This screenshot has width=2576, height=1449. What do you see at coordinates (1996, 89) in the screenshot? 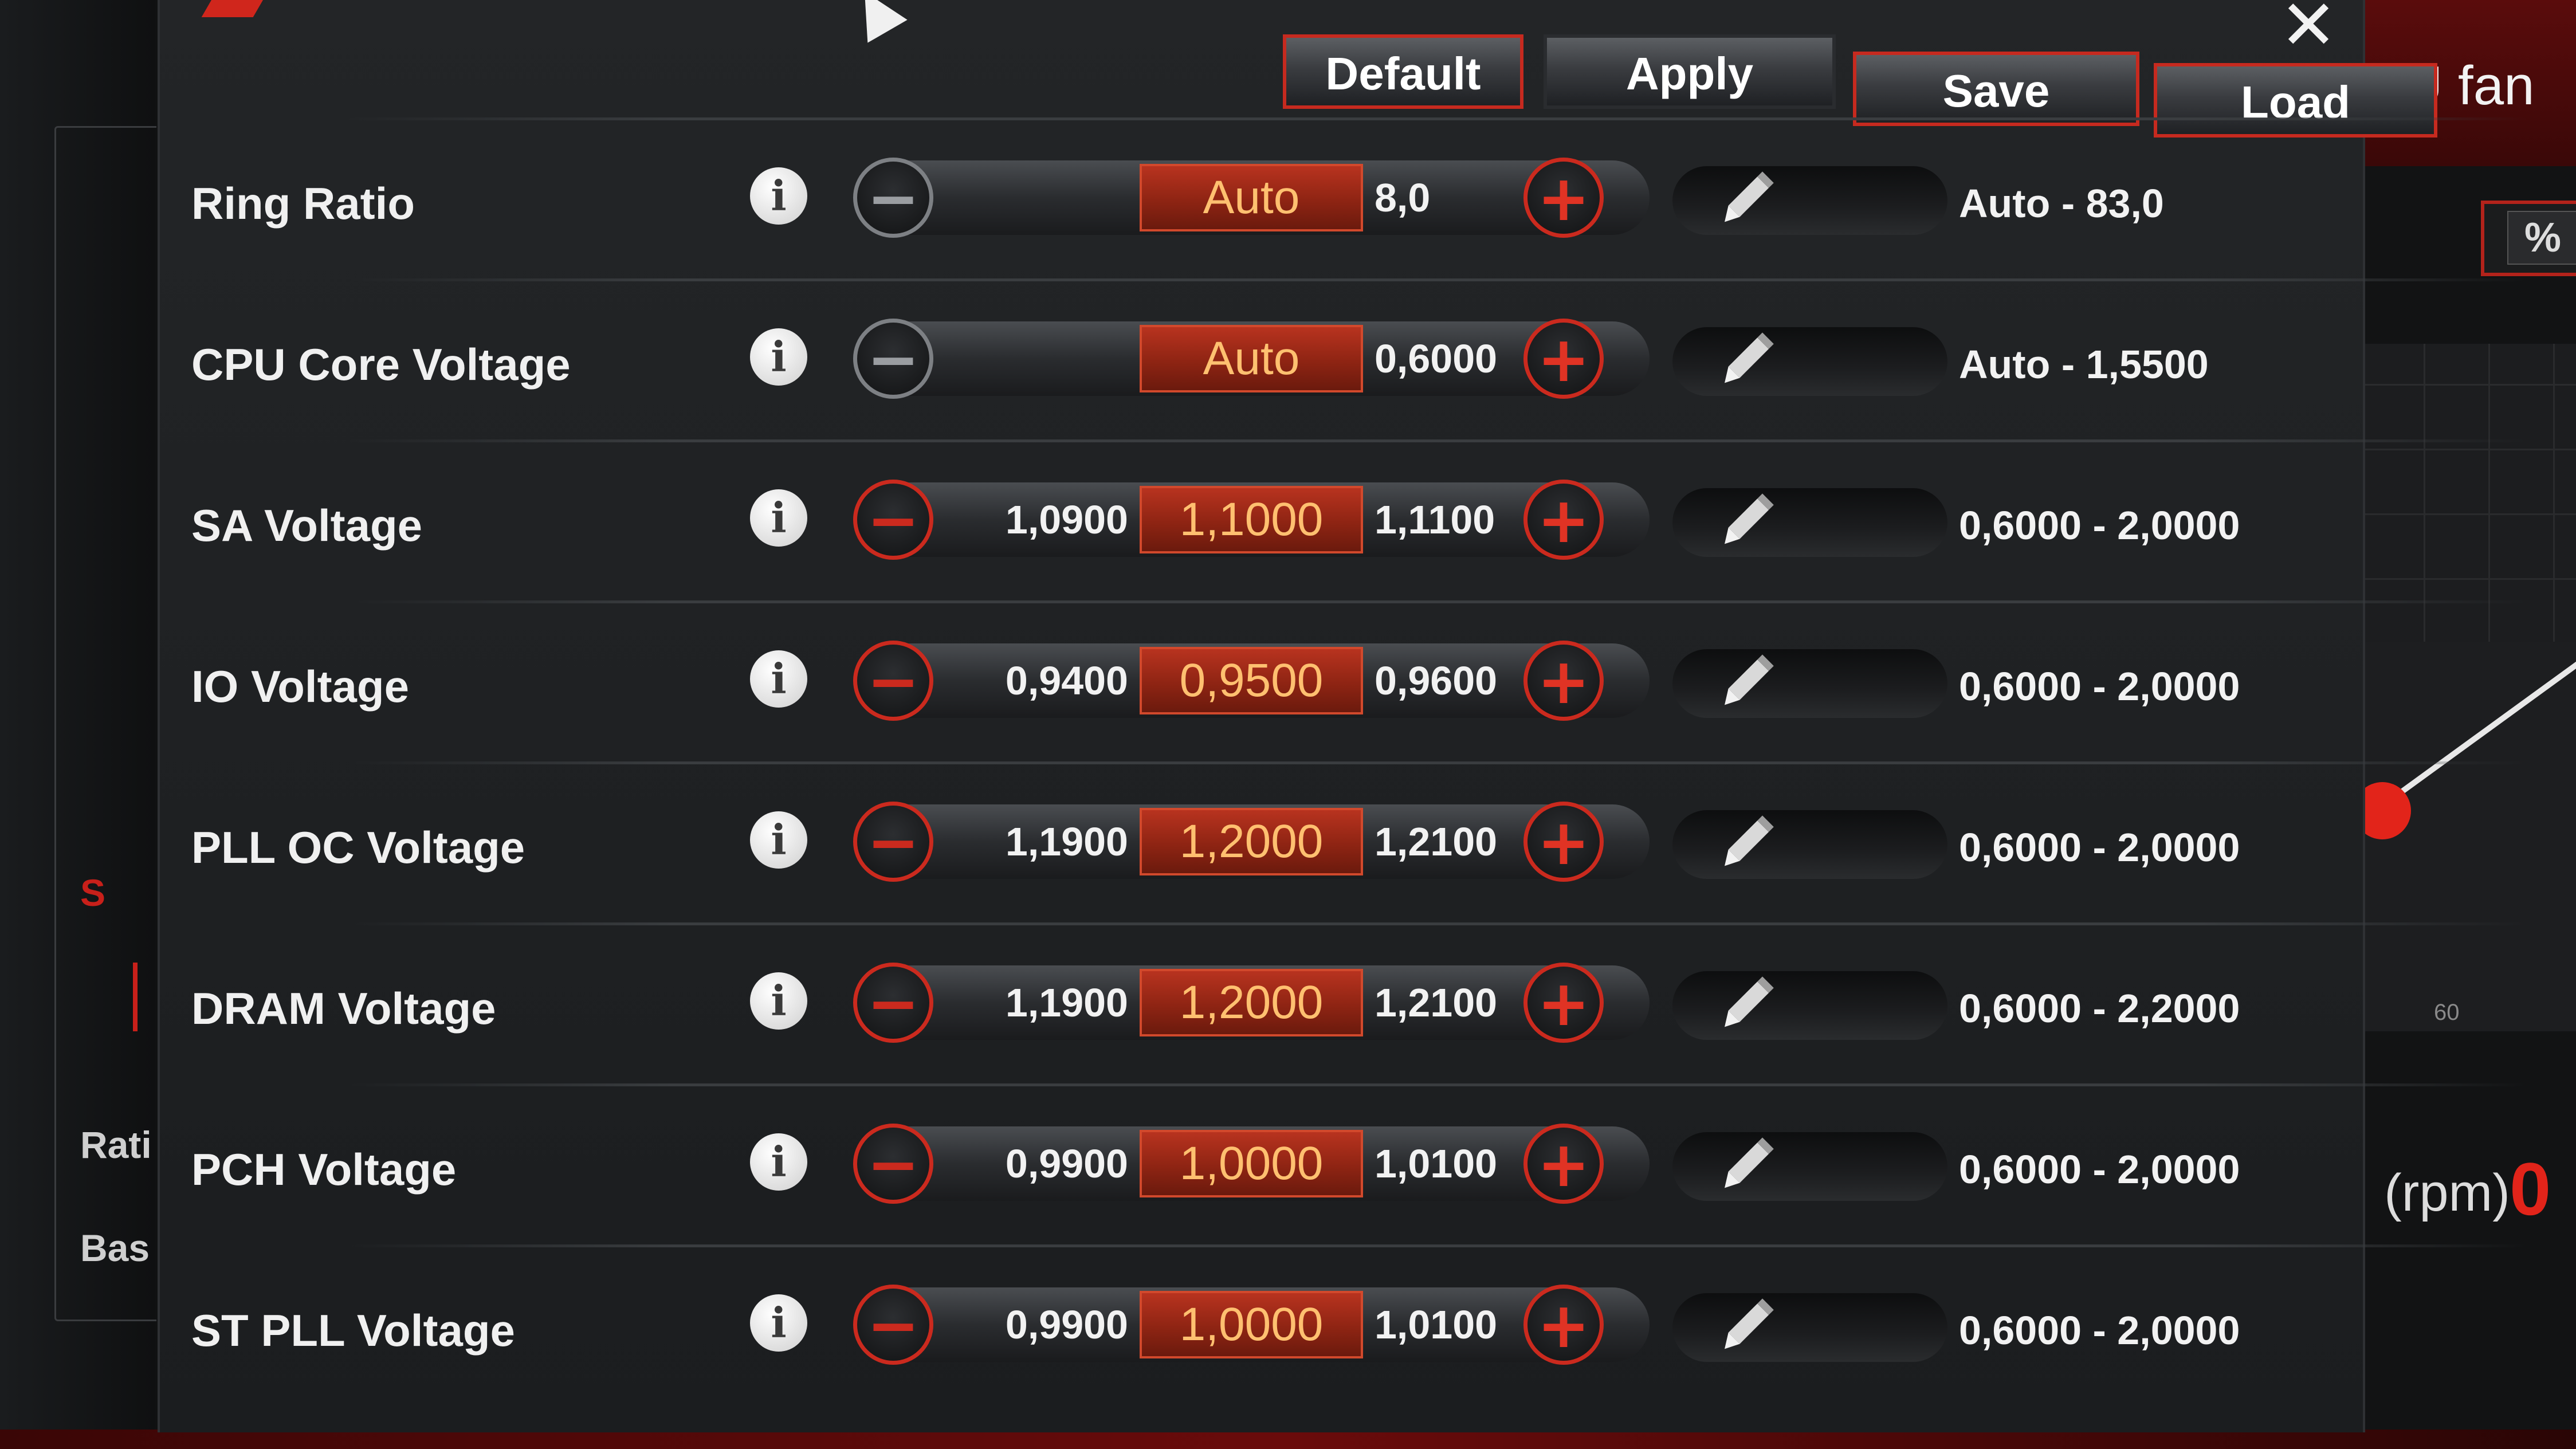
I see `save-button: Save` at bounding box center [1996, 89].